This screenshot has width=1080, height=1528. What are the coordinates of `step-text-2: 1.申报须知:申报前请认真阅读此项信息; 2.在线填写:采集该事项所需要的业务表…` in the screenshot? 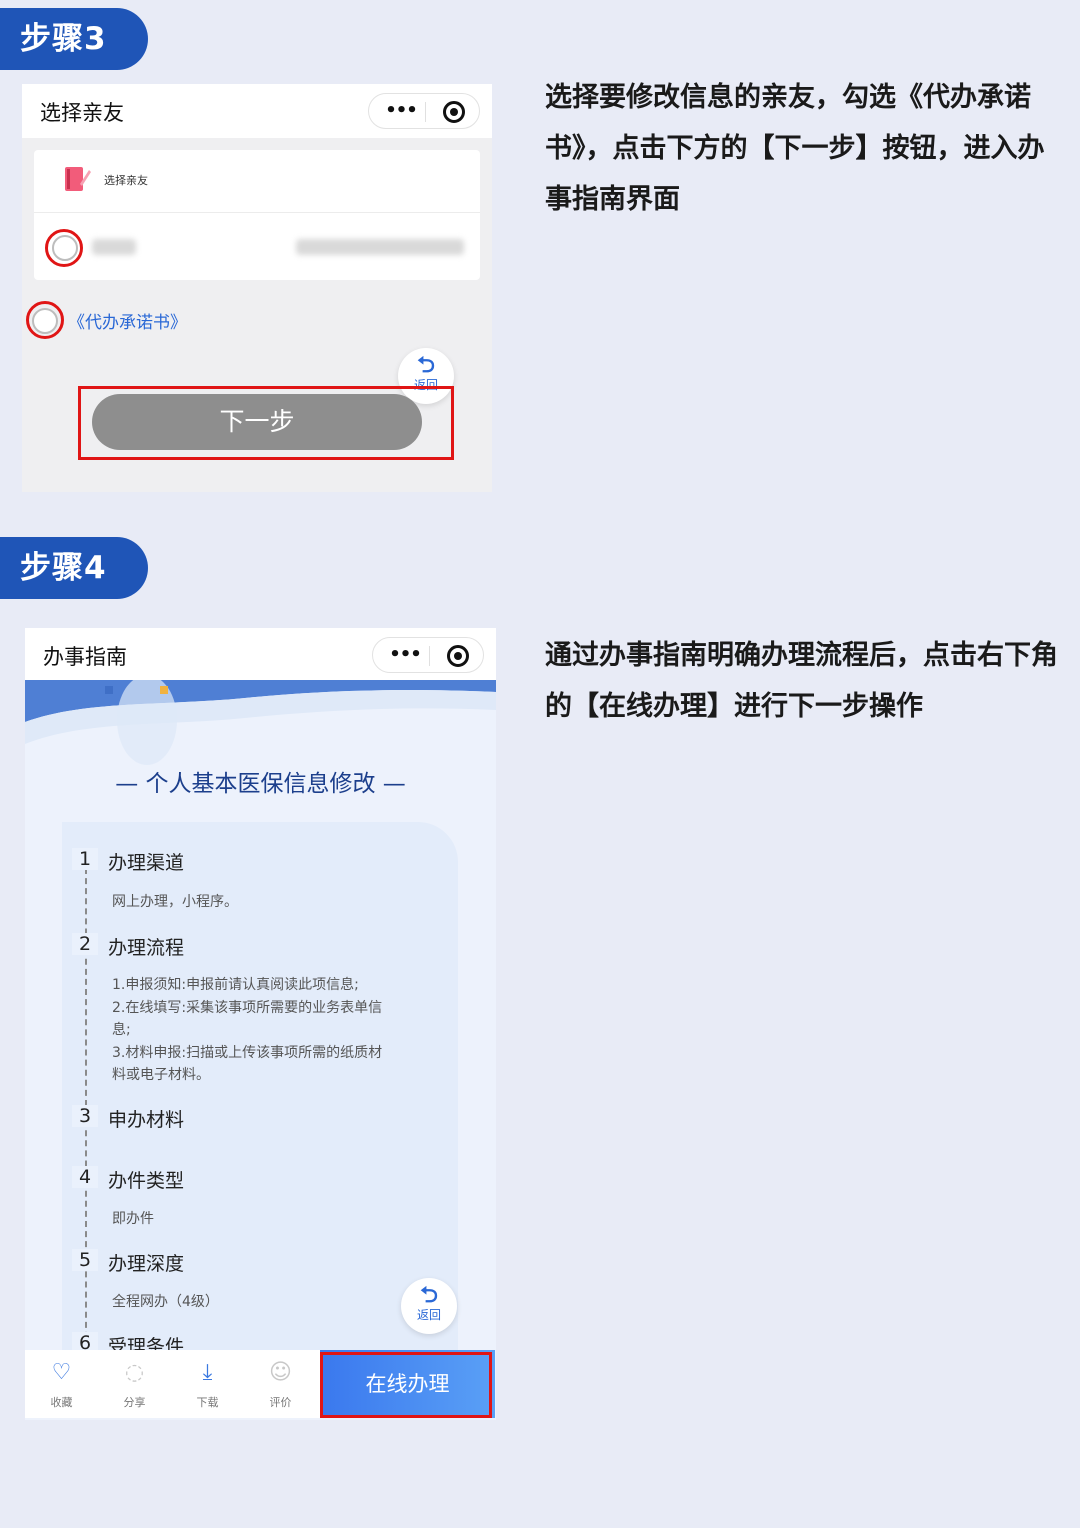 It's located at (264, 1030).